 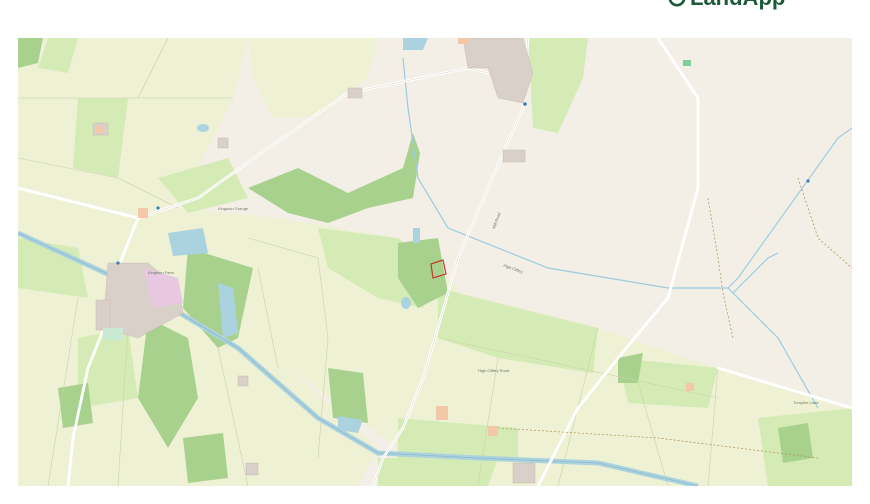 What do you see at coordinates (806, 402) in the screenshot?
I see `road-label: Turnpike Lane` at bounding box center [806, 402].